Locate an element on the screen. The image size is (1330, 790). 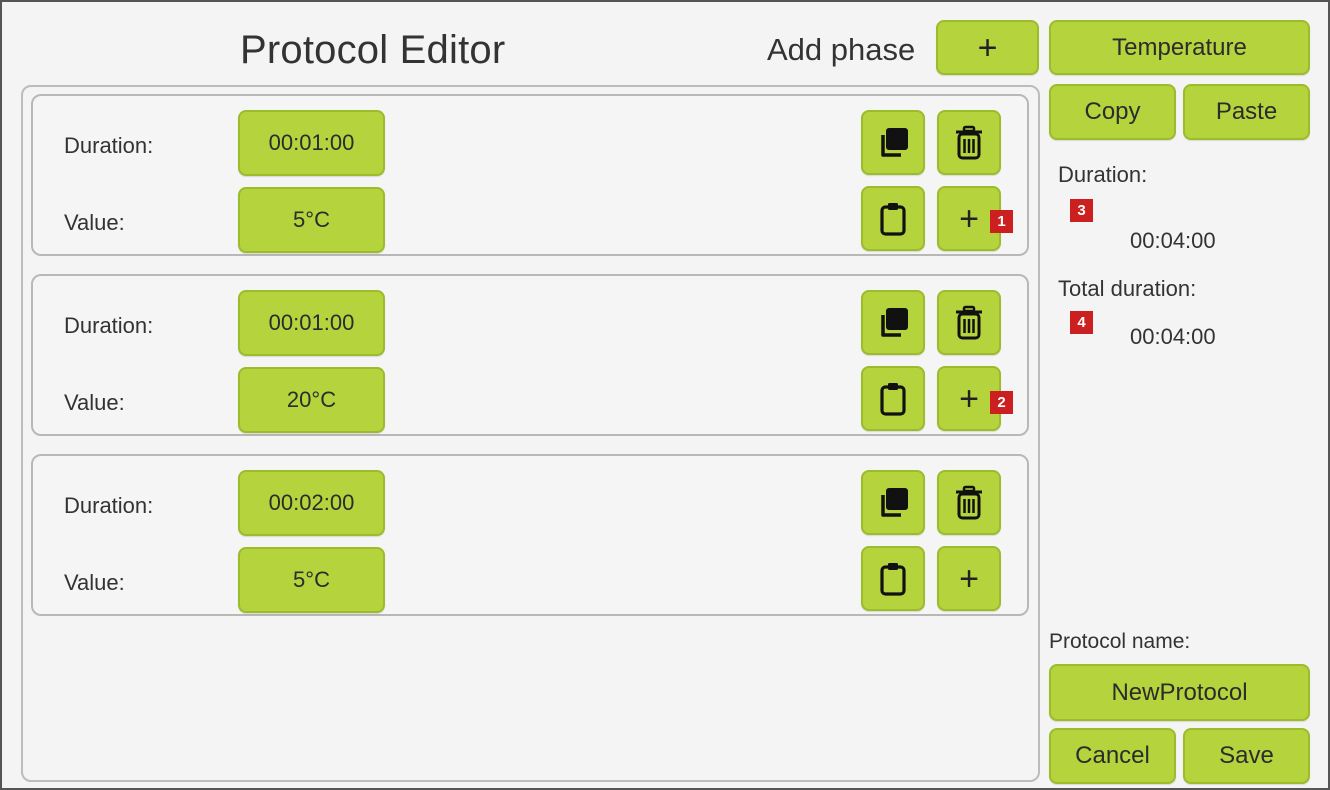
add-phase-button: + is located at coordinates (987, 47).